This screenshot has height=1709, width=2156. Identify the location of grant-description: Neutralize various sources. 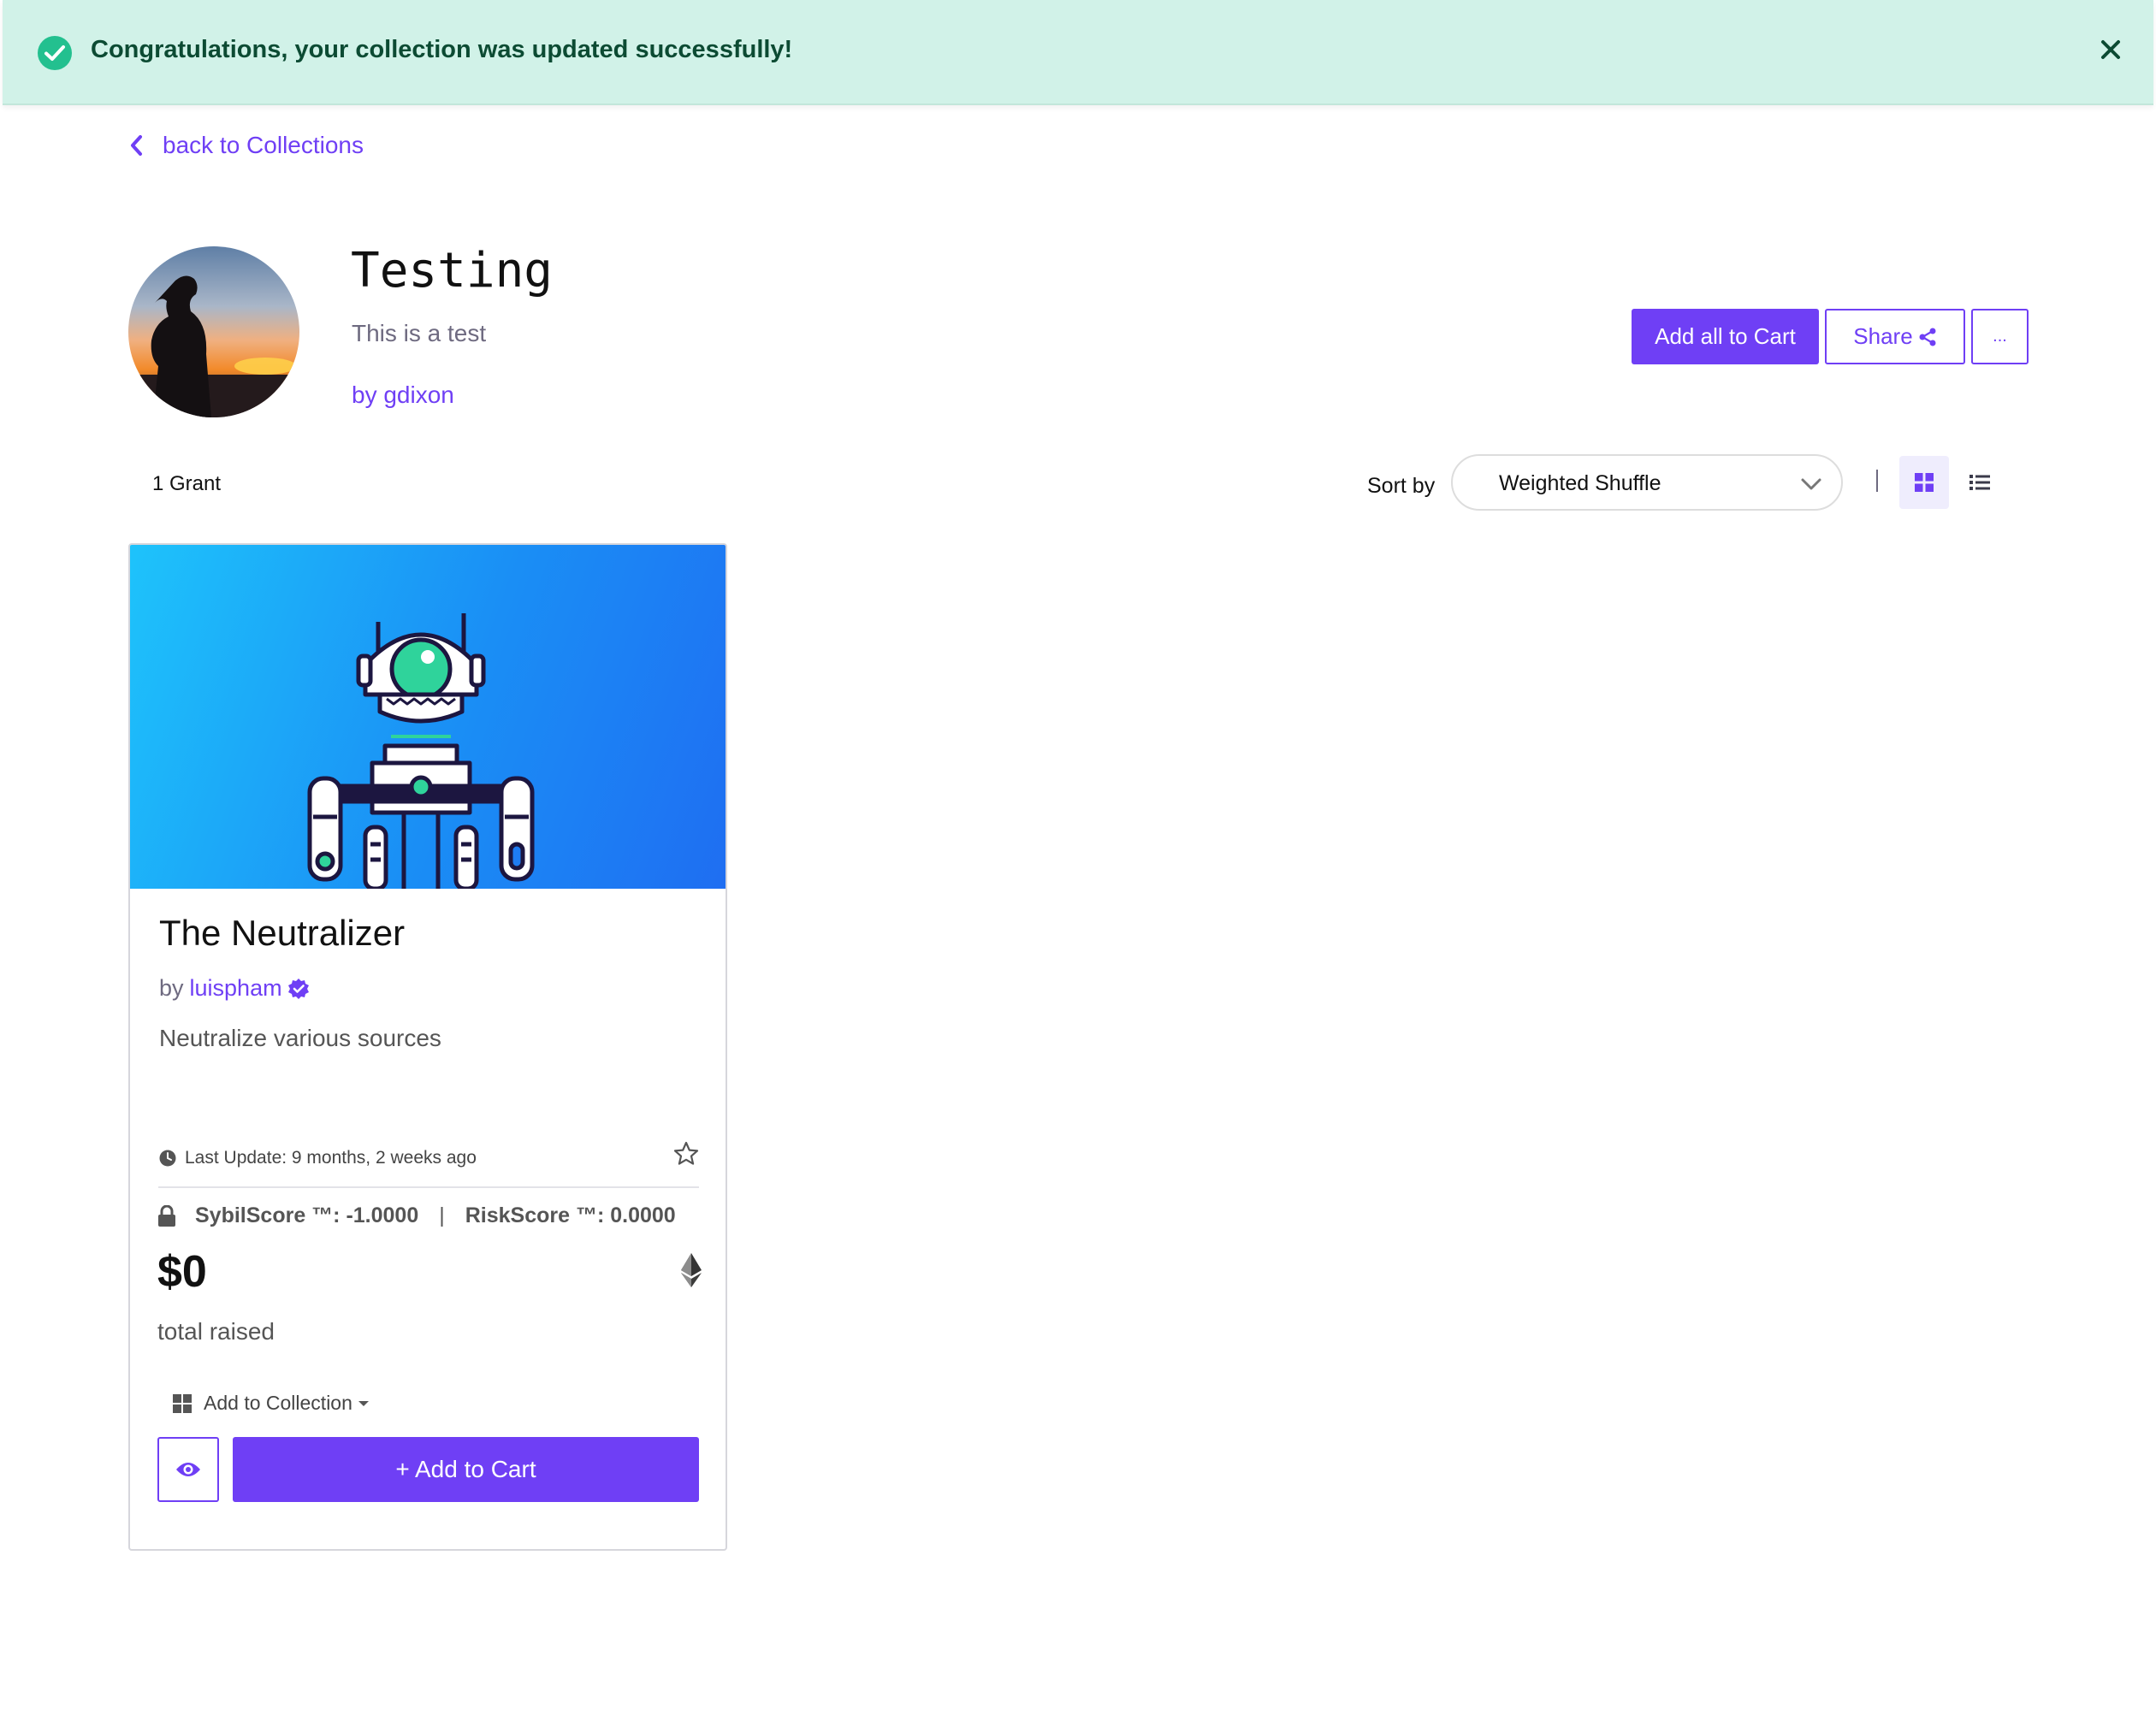
(300, 1038).